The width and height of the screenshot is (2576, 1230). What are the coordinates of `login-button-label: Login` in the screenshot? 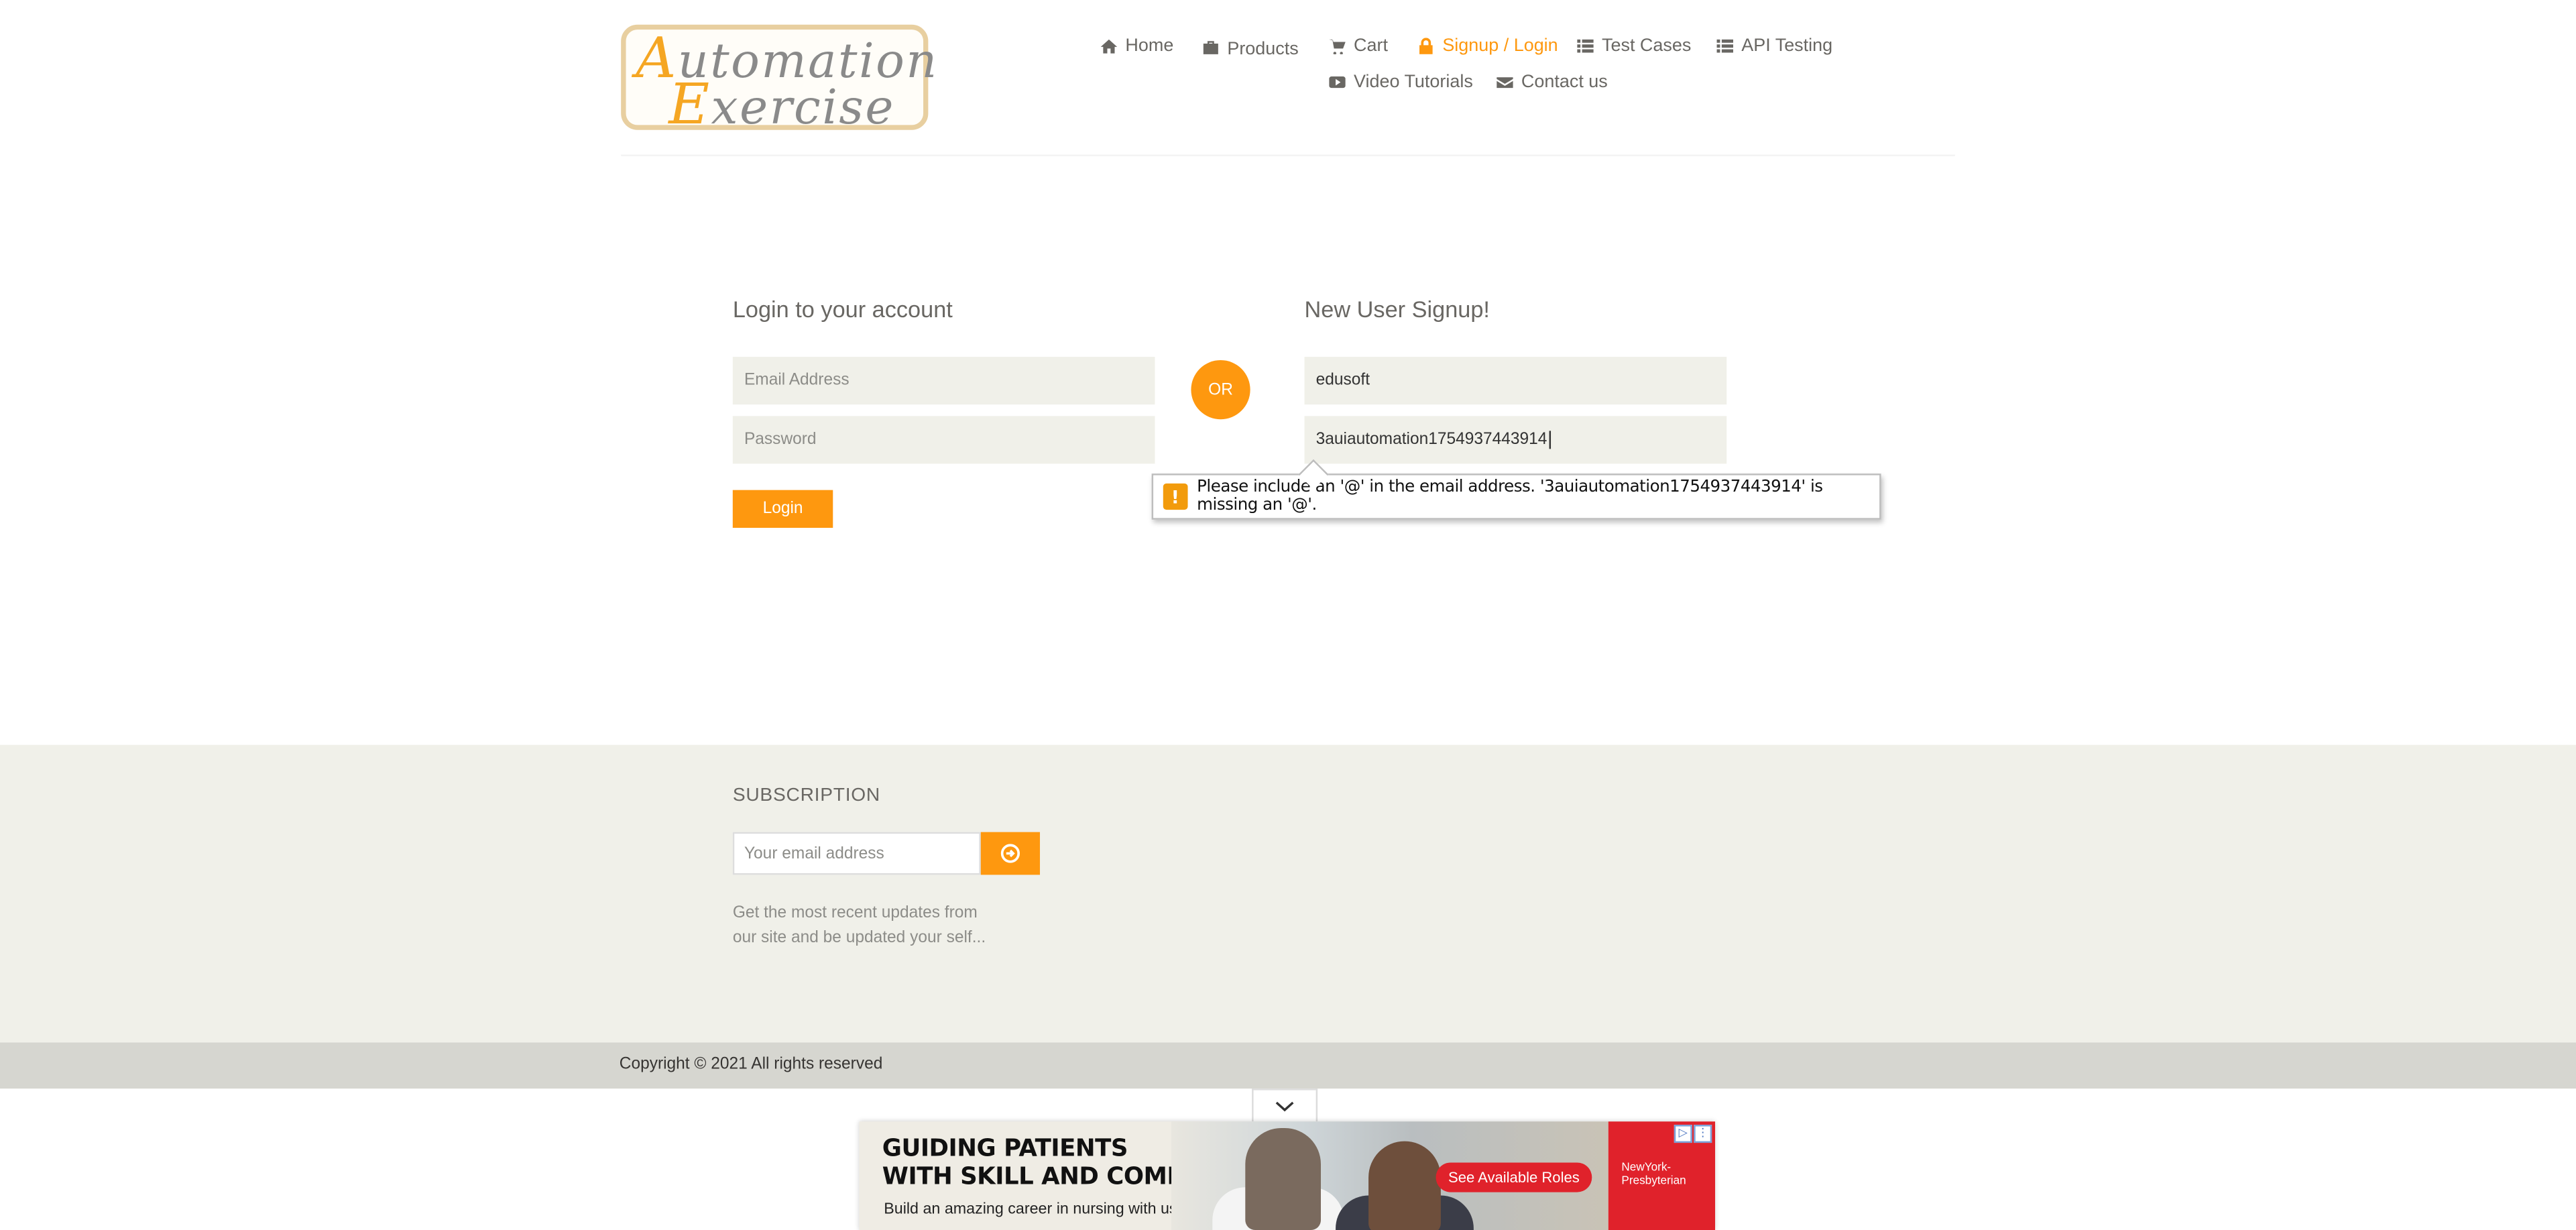 It's located at (782, 509).